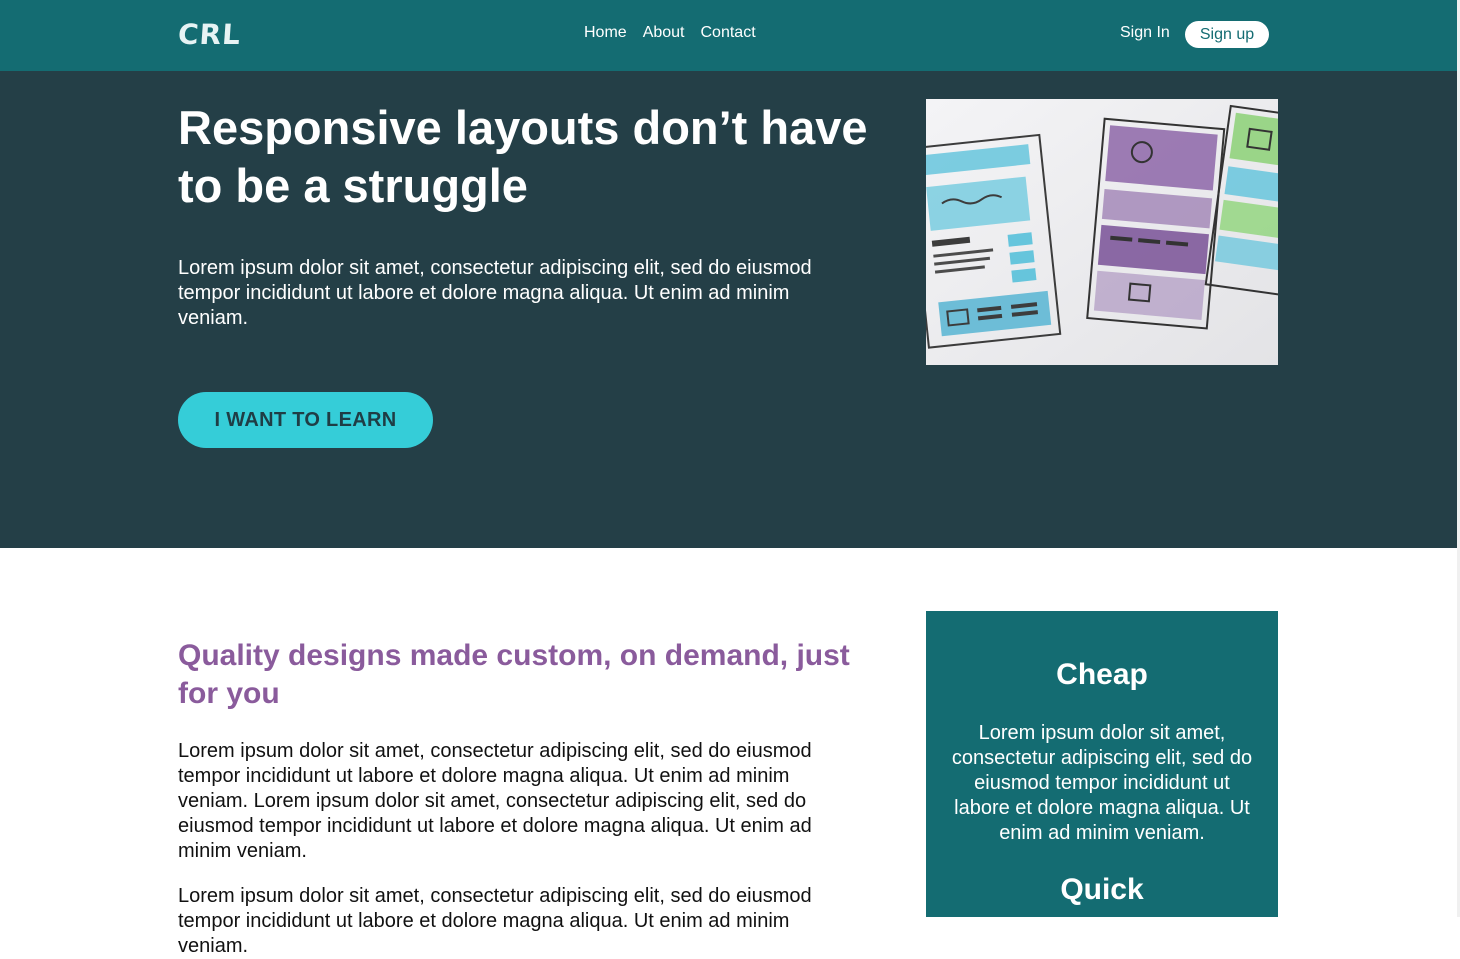 Image resolution: width=1460 pixels, height=959 pixels. Describe the element at coordinates (1102, 232) in the screenshot. I see `wireframe-sketch-image` at that location.